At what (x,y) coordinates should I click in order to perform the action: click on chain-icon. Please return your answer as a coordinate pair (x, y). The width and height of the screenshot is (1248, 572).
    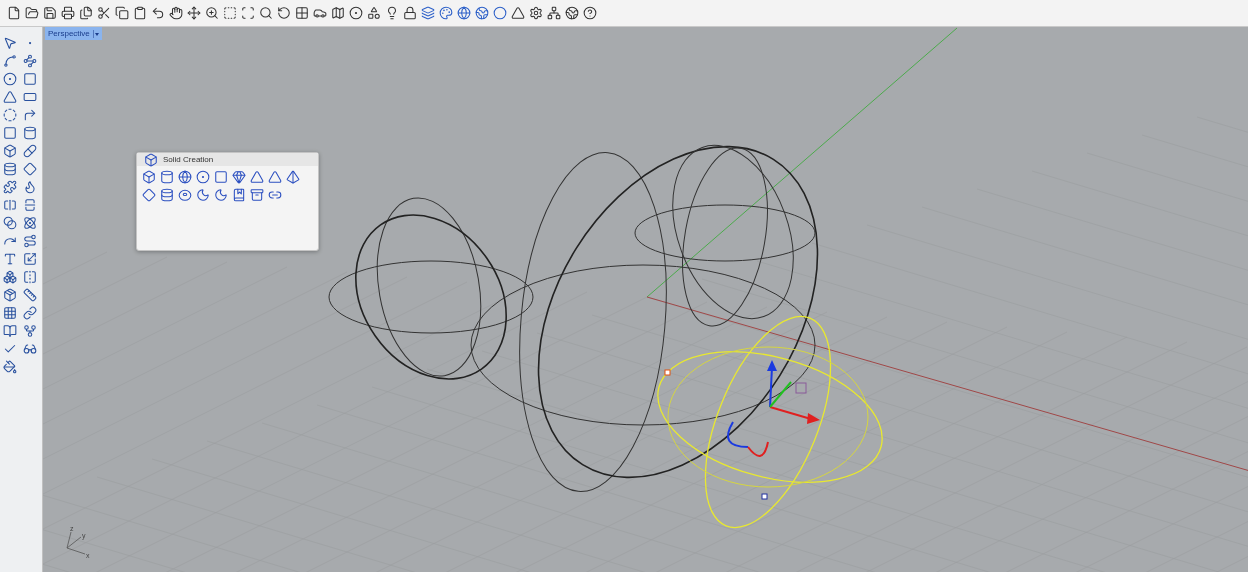
    Looking at the image, I should click on (30, 313).